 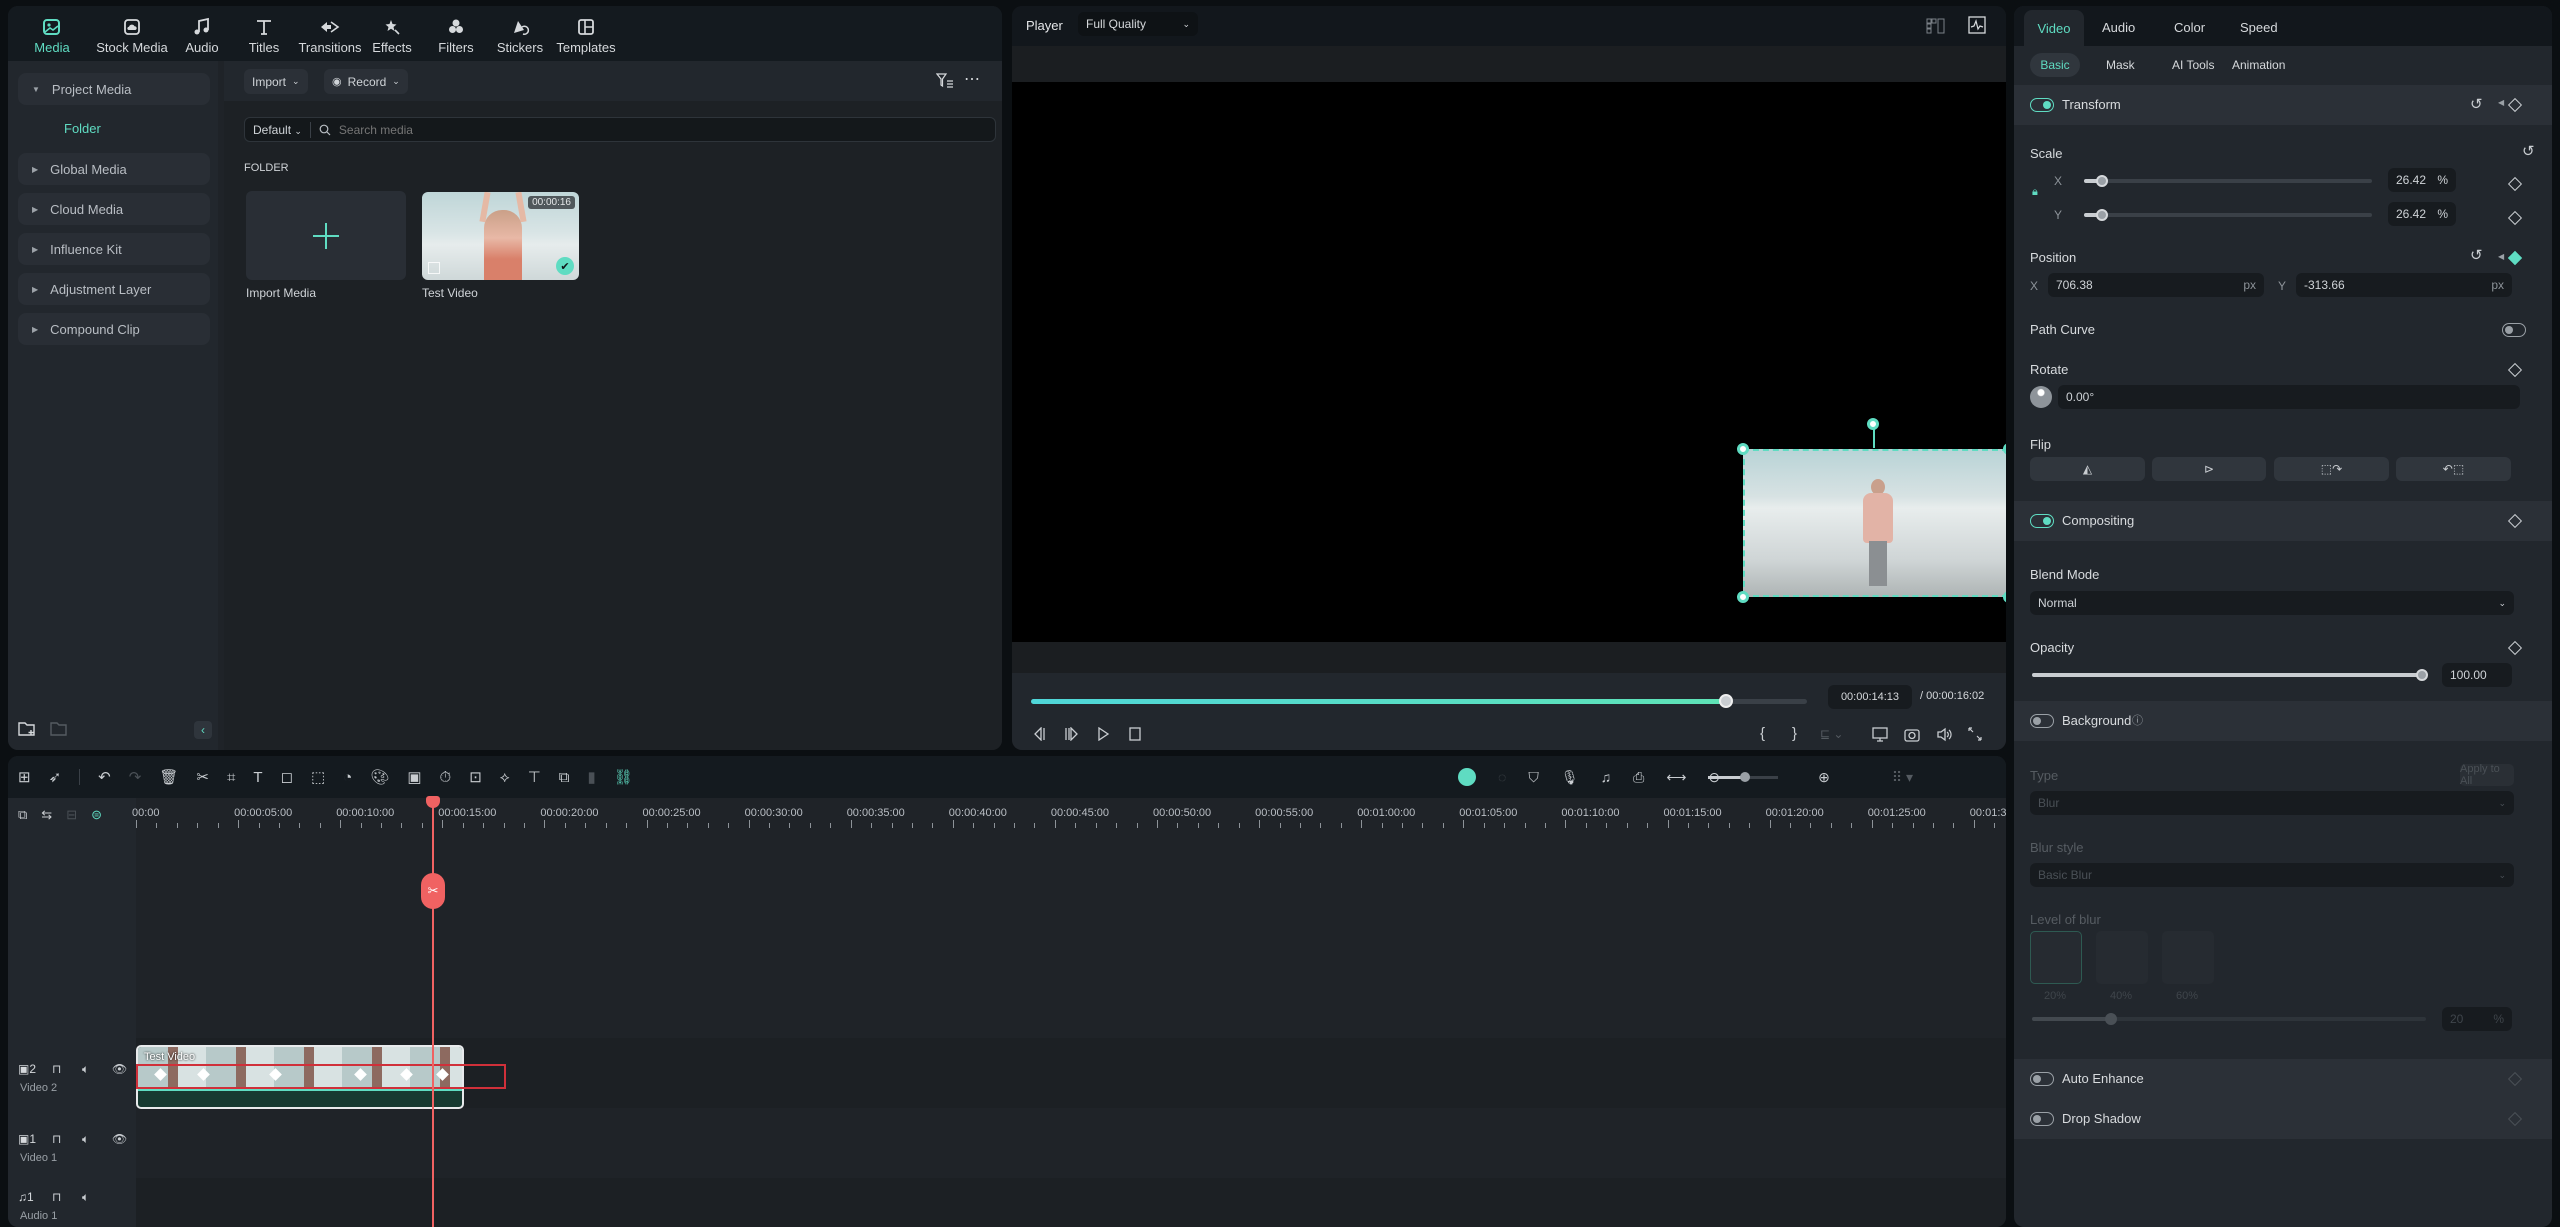 What do you see at coordinates (59, 729) in the screenshot?
I see `delete-folder-icon` at bounding box center [59, 729].